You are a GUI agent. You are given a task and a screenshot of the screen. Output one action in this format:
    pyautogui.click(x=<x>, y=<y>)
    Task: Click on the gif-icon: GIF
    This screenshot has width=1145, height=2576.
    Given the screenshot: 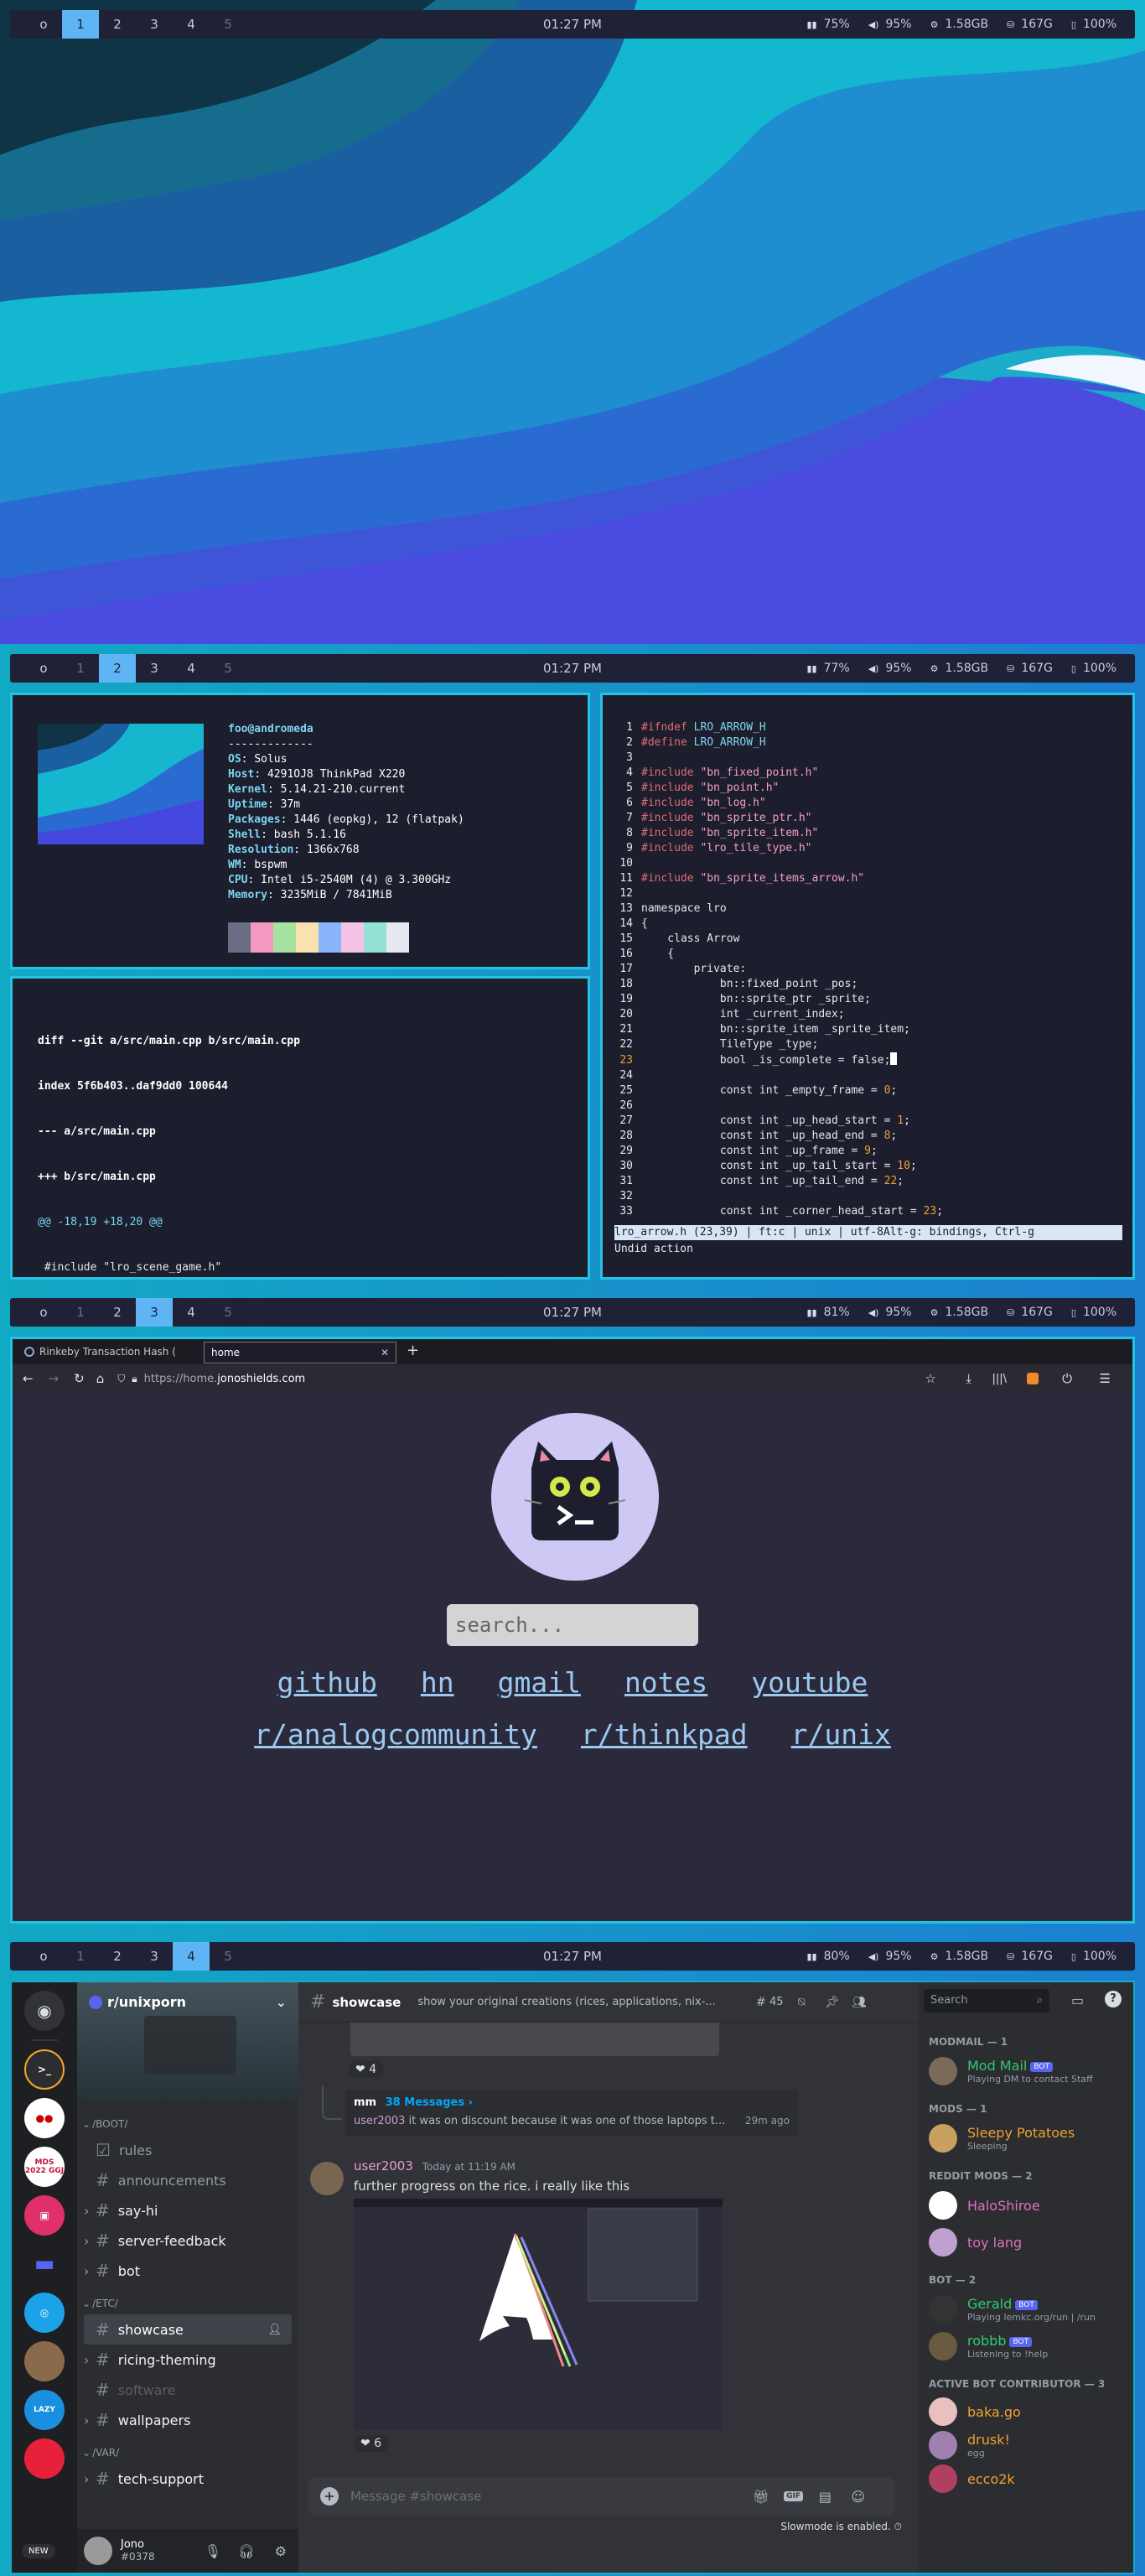 What is the action you would take?
    pyautogui.click(x=794, y=2496)
    